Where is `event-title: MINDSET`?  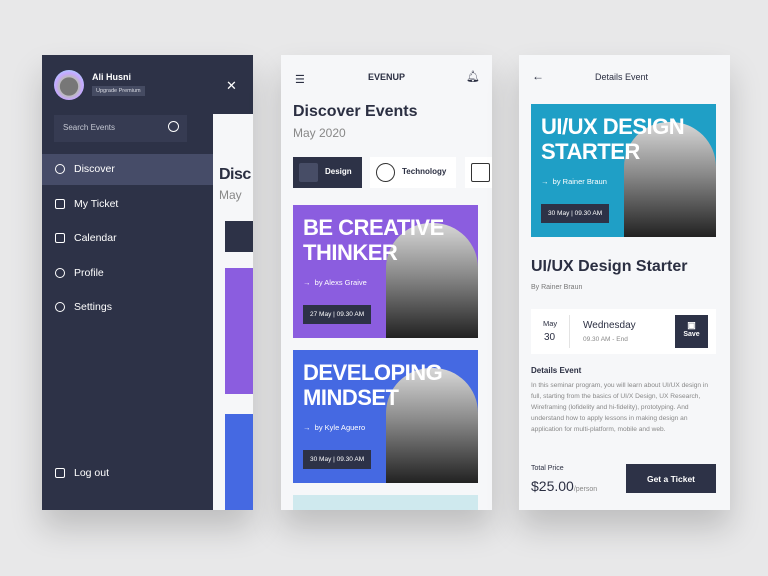 event-title: MINDSET is located at coordinates (351, 397).